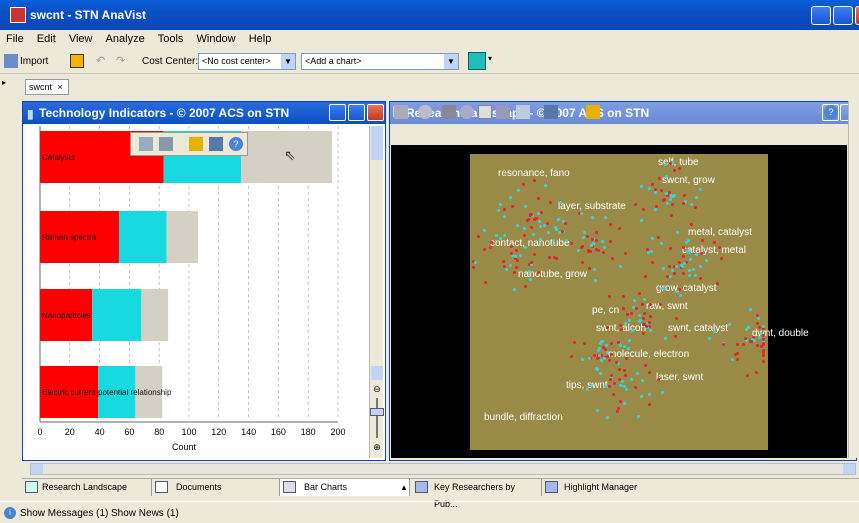 Image resolution: width=859 pixels, height=523 pixels. Describe the element at coordinates (679, 377) in the screenshot. I see `map-cluster-label: laser, swnt` at that location.